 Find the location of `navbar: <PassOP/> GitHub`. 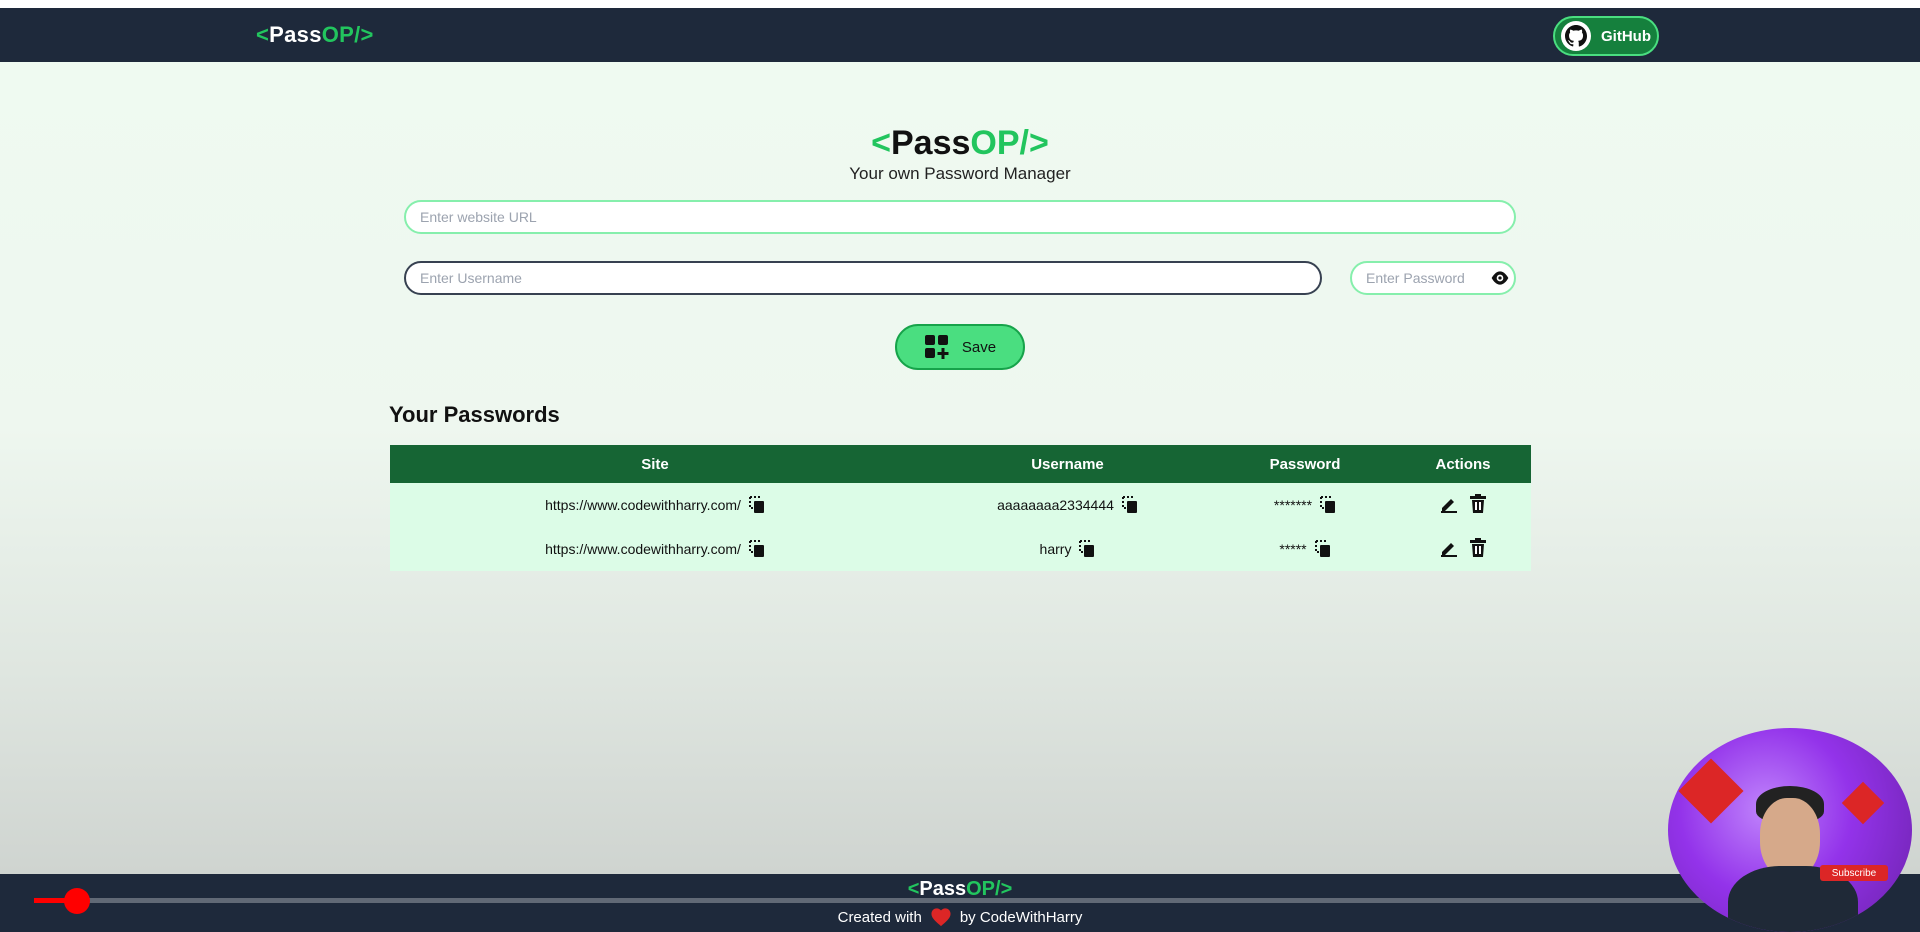

navbar: <PassOP/> GitHub is located at coordinates (960, 35).